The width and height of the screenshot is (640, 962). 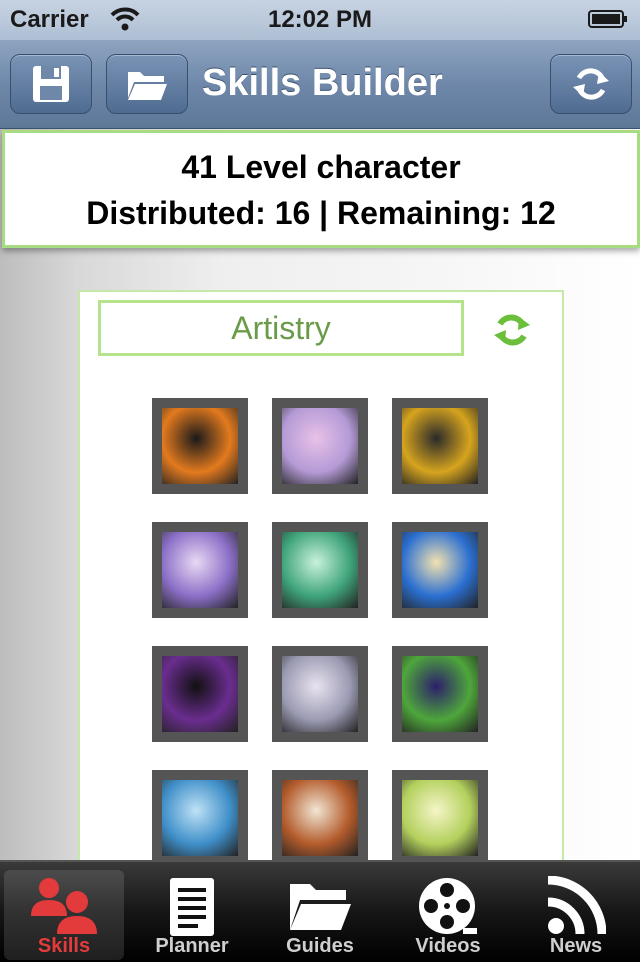 I want to click on skill-screaming-face-icon, so click(x=200, y=570).